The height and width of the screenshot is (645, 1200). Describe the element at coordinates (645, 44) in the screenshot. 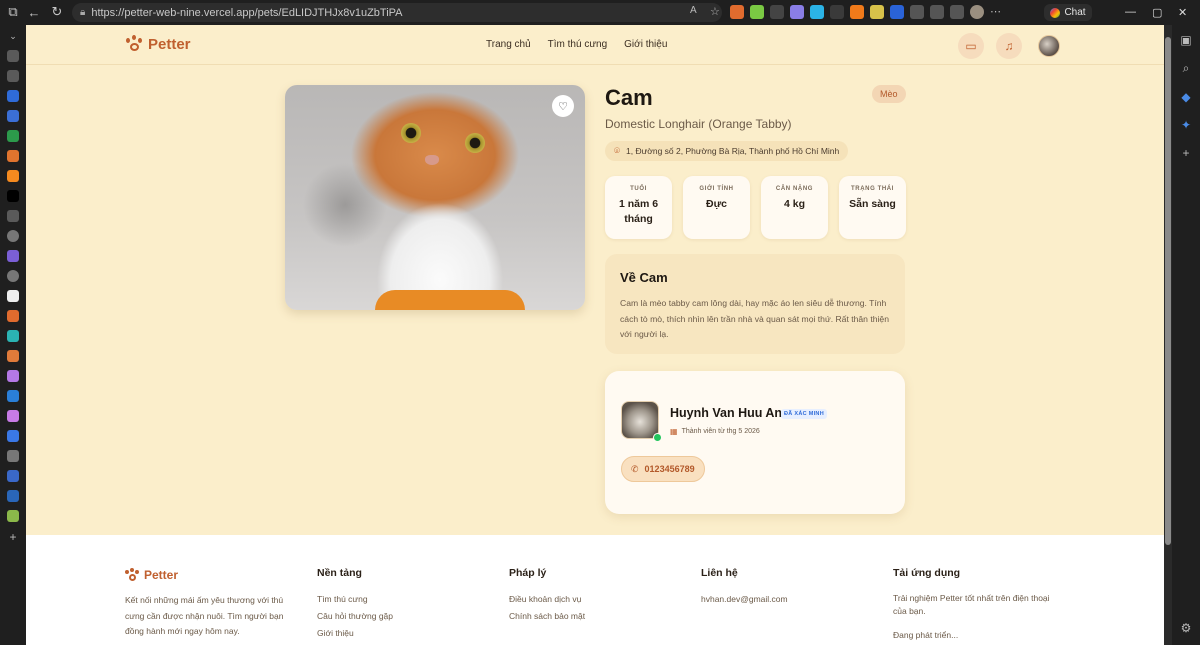

I see `nav-link-about: Giới thiệu` at that location.